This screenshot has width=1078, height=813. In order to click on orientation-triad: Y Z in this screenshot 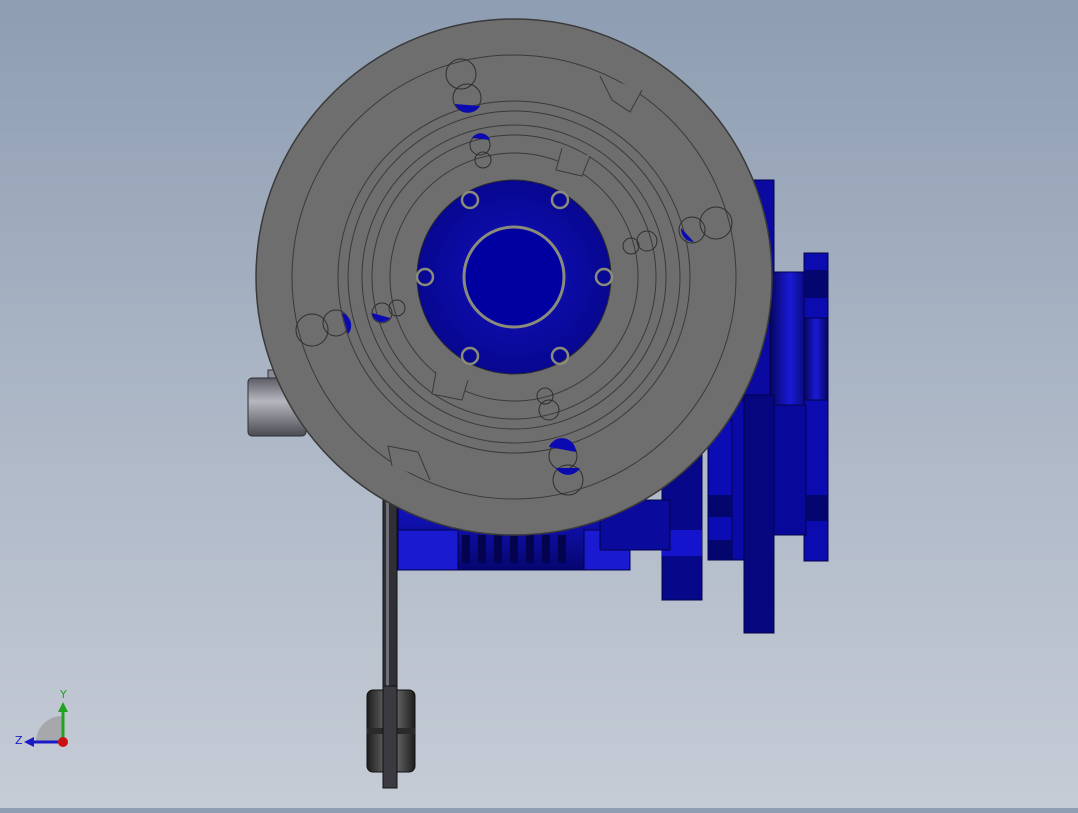, I will do `click(45, 719)`.